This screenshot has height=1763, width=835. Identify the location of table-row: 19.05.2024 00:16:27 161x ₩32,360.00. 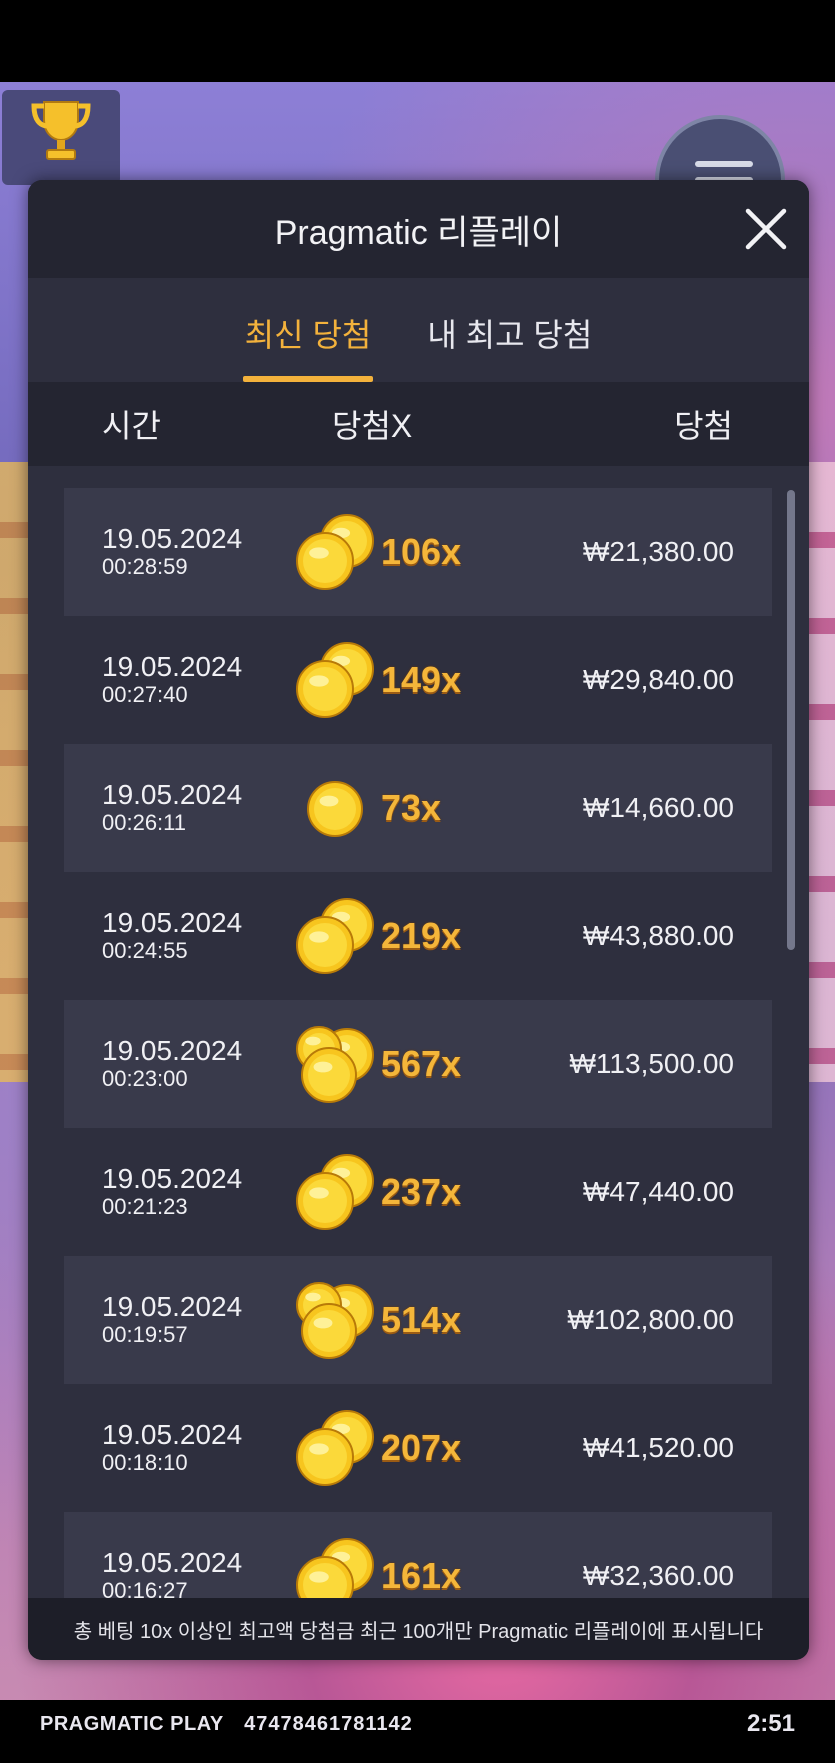
(418, 1555).